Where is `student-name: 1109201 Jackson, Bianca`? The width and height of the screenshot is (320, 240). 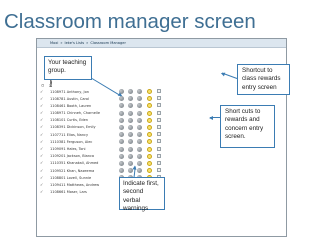
student-name: 1109201 Jackson, Bianca is located at coordinates (81, 156).